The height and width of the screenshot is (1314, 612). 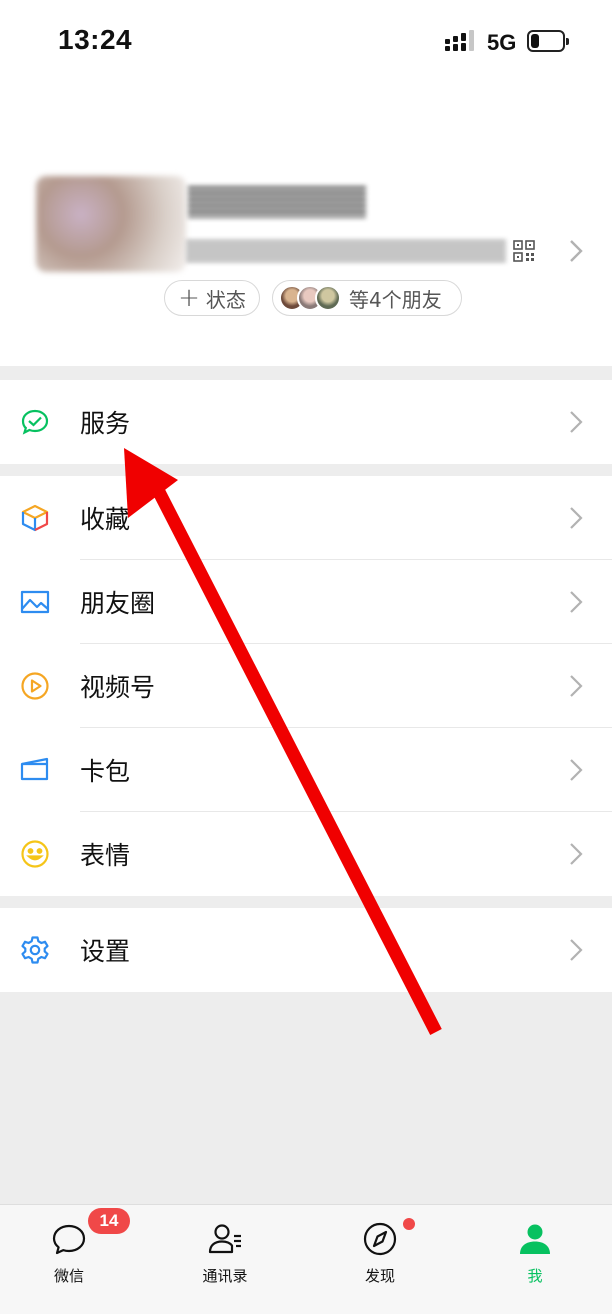 What do you see at coordinates (306, 42) in the screenshot?
I see `status-bar: 13:24 5G` at bounding box center [306, 42].